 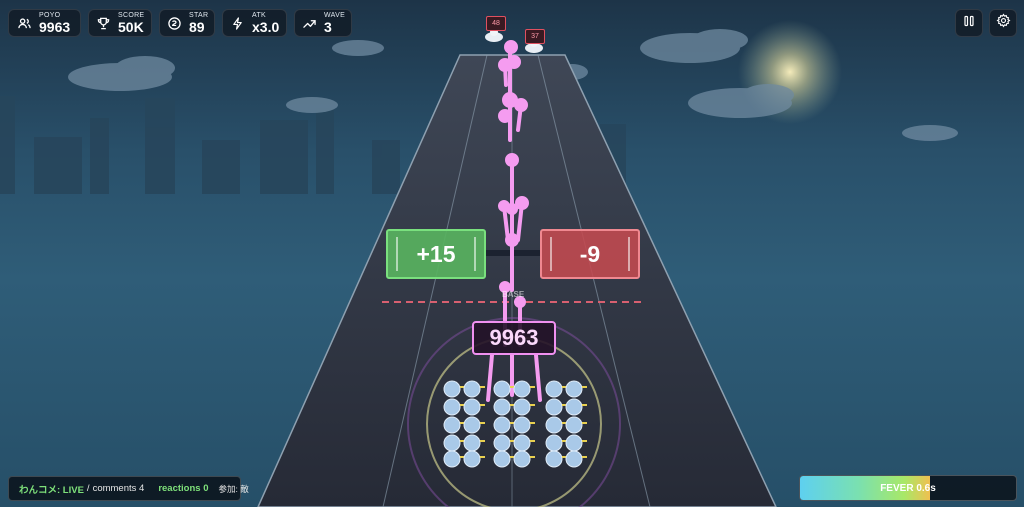 What do you see at coordinates (496, 23) in the screenshot?
I see `enemy-hp-tag: 48` at bounding box center [496, 23].